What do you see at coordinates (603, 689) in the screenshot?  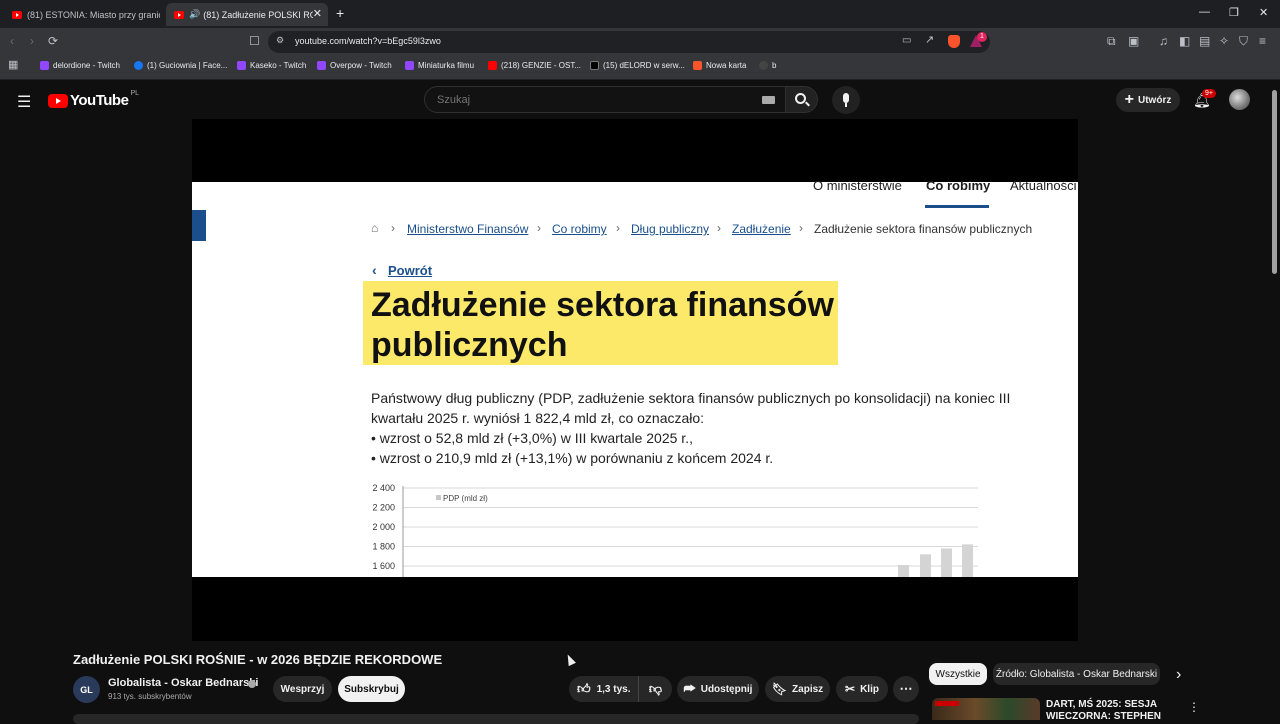 I see `like-button: 👍︎ 1,3 tys.` at bounding box center [603, 689].